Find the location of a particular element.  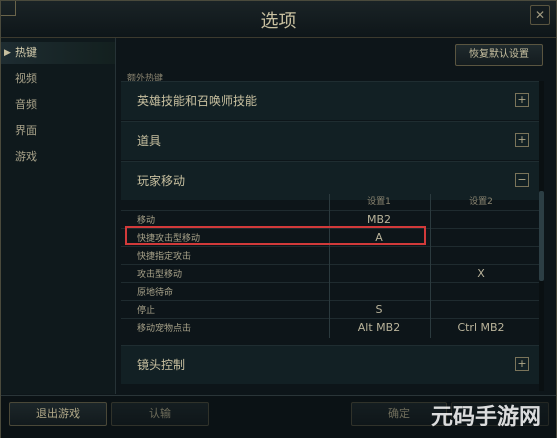

sidebar-item-interface: 界面 is located at coordinates (58, 131).